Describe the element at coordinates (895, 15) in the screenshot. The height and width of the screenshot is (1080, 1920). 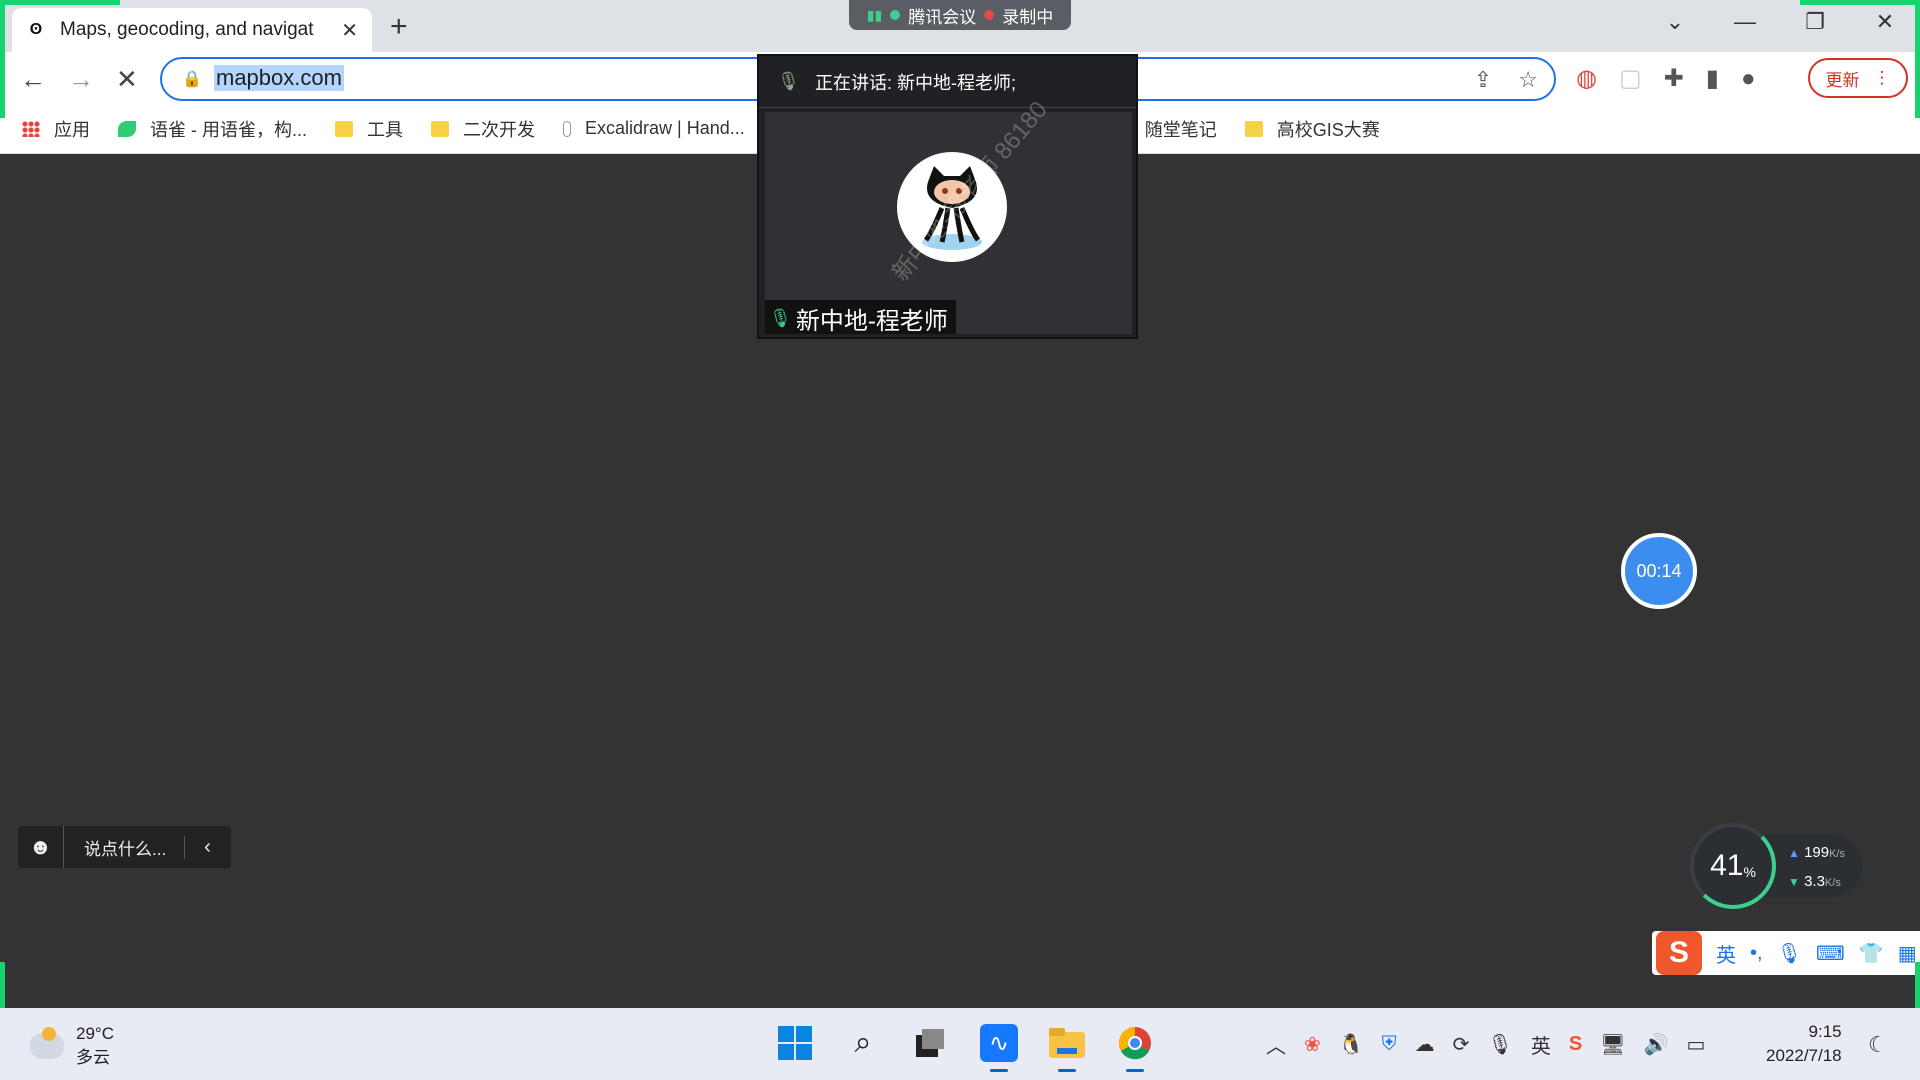
I see `meeting-active-dot` at that location.